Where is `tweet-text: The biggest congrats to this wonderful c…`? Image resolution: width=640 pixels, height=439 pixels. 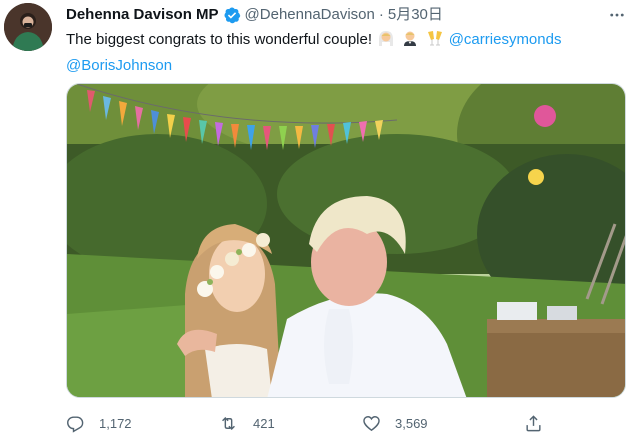 tweet-text: The biggest congrats to this wonderful c… is located at coordinates (346, 52).